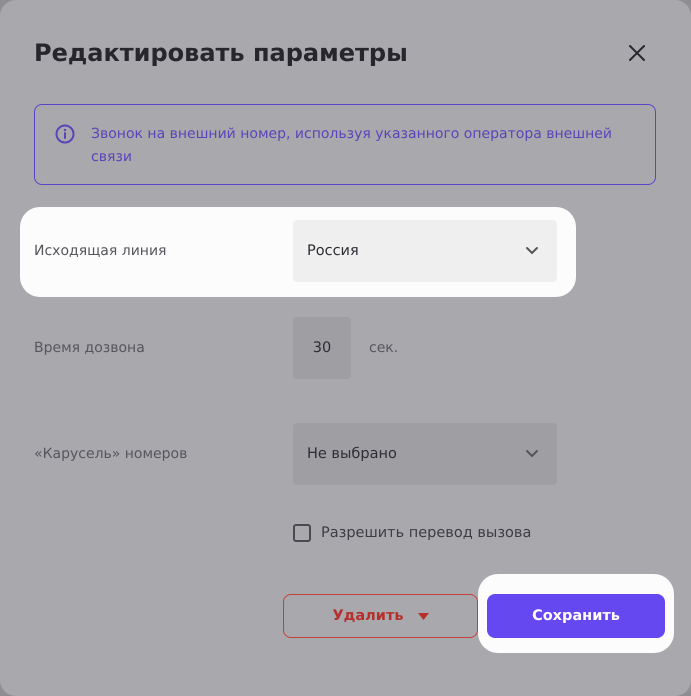  What do you see at coordinates (423, 616) in the screenshot?
I see `caret-icon` at bounding box center [423, 616].